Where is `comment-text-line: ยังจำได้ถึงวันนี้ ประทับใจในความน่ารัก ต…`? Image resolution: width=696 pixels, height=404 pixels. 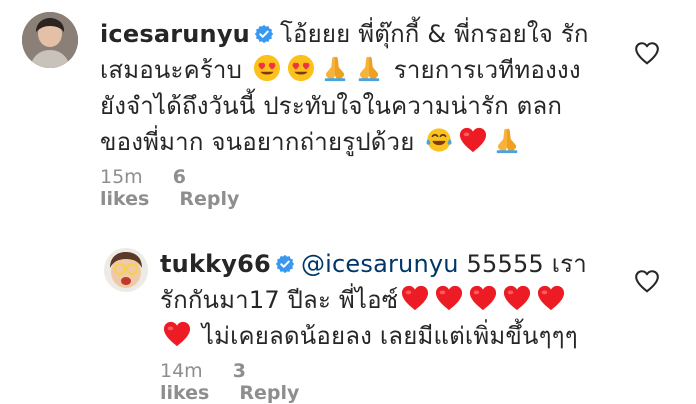
comment-text-line: ยังจำได้ถึงวันนี้ ประทับใจในความน่ารัก ต… is located at coordinates (331, 106).